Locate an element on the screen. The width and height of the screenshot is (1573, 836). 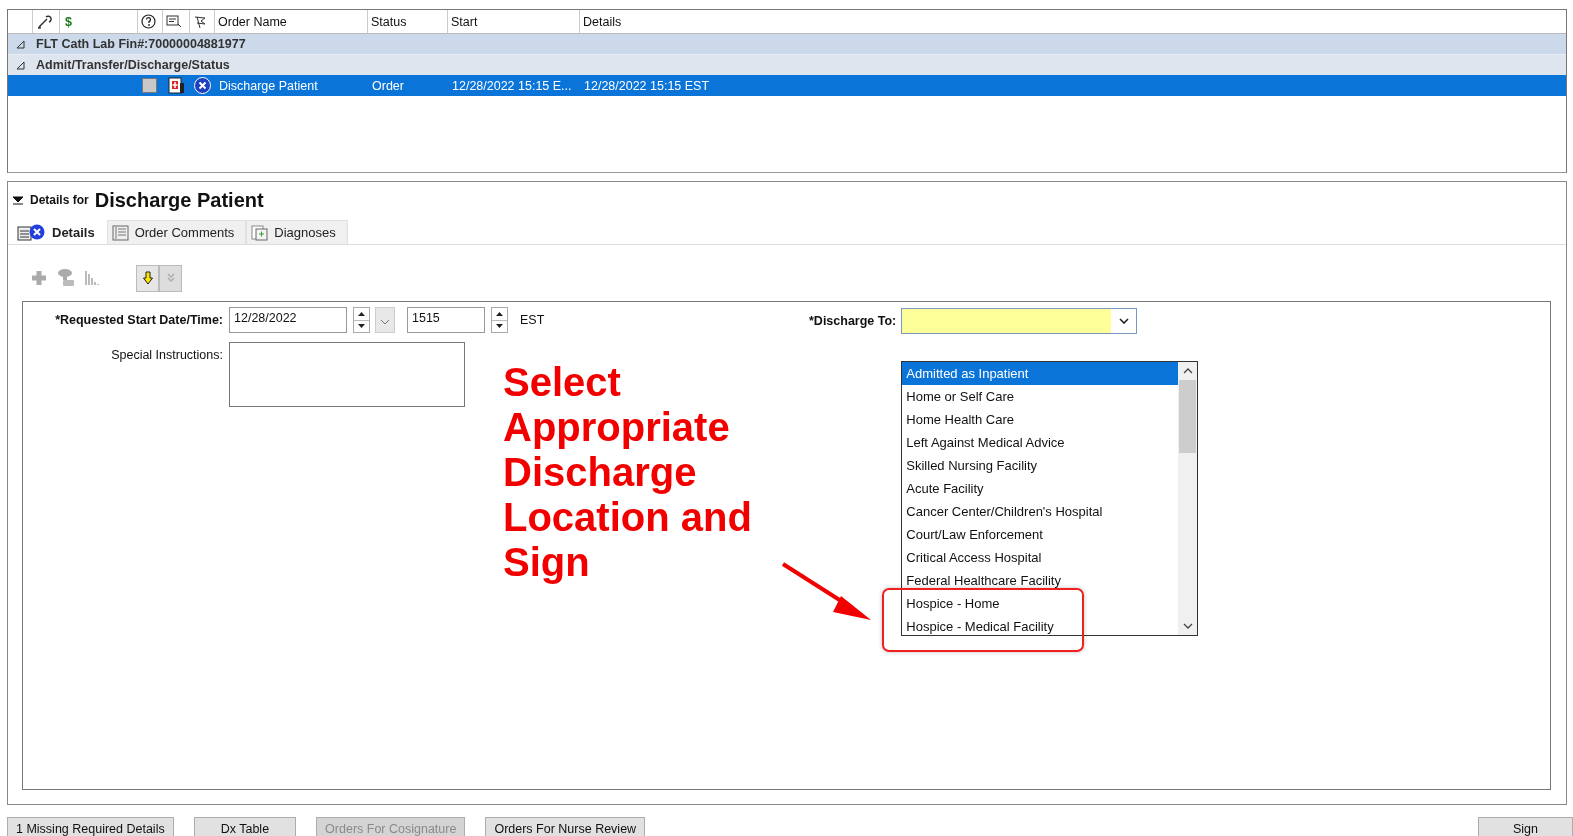
help-icon is located at coordinates (148, 21).